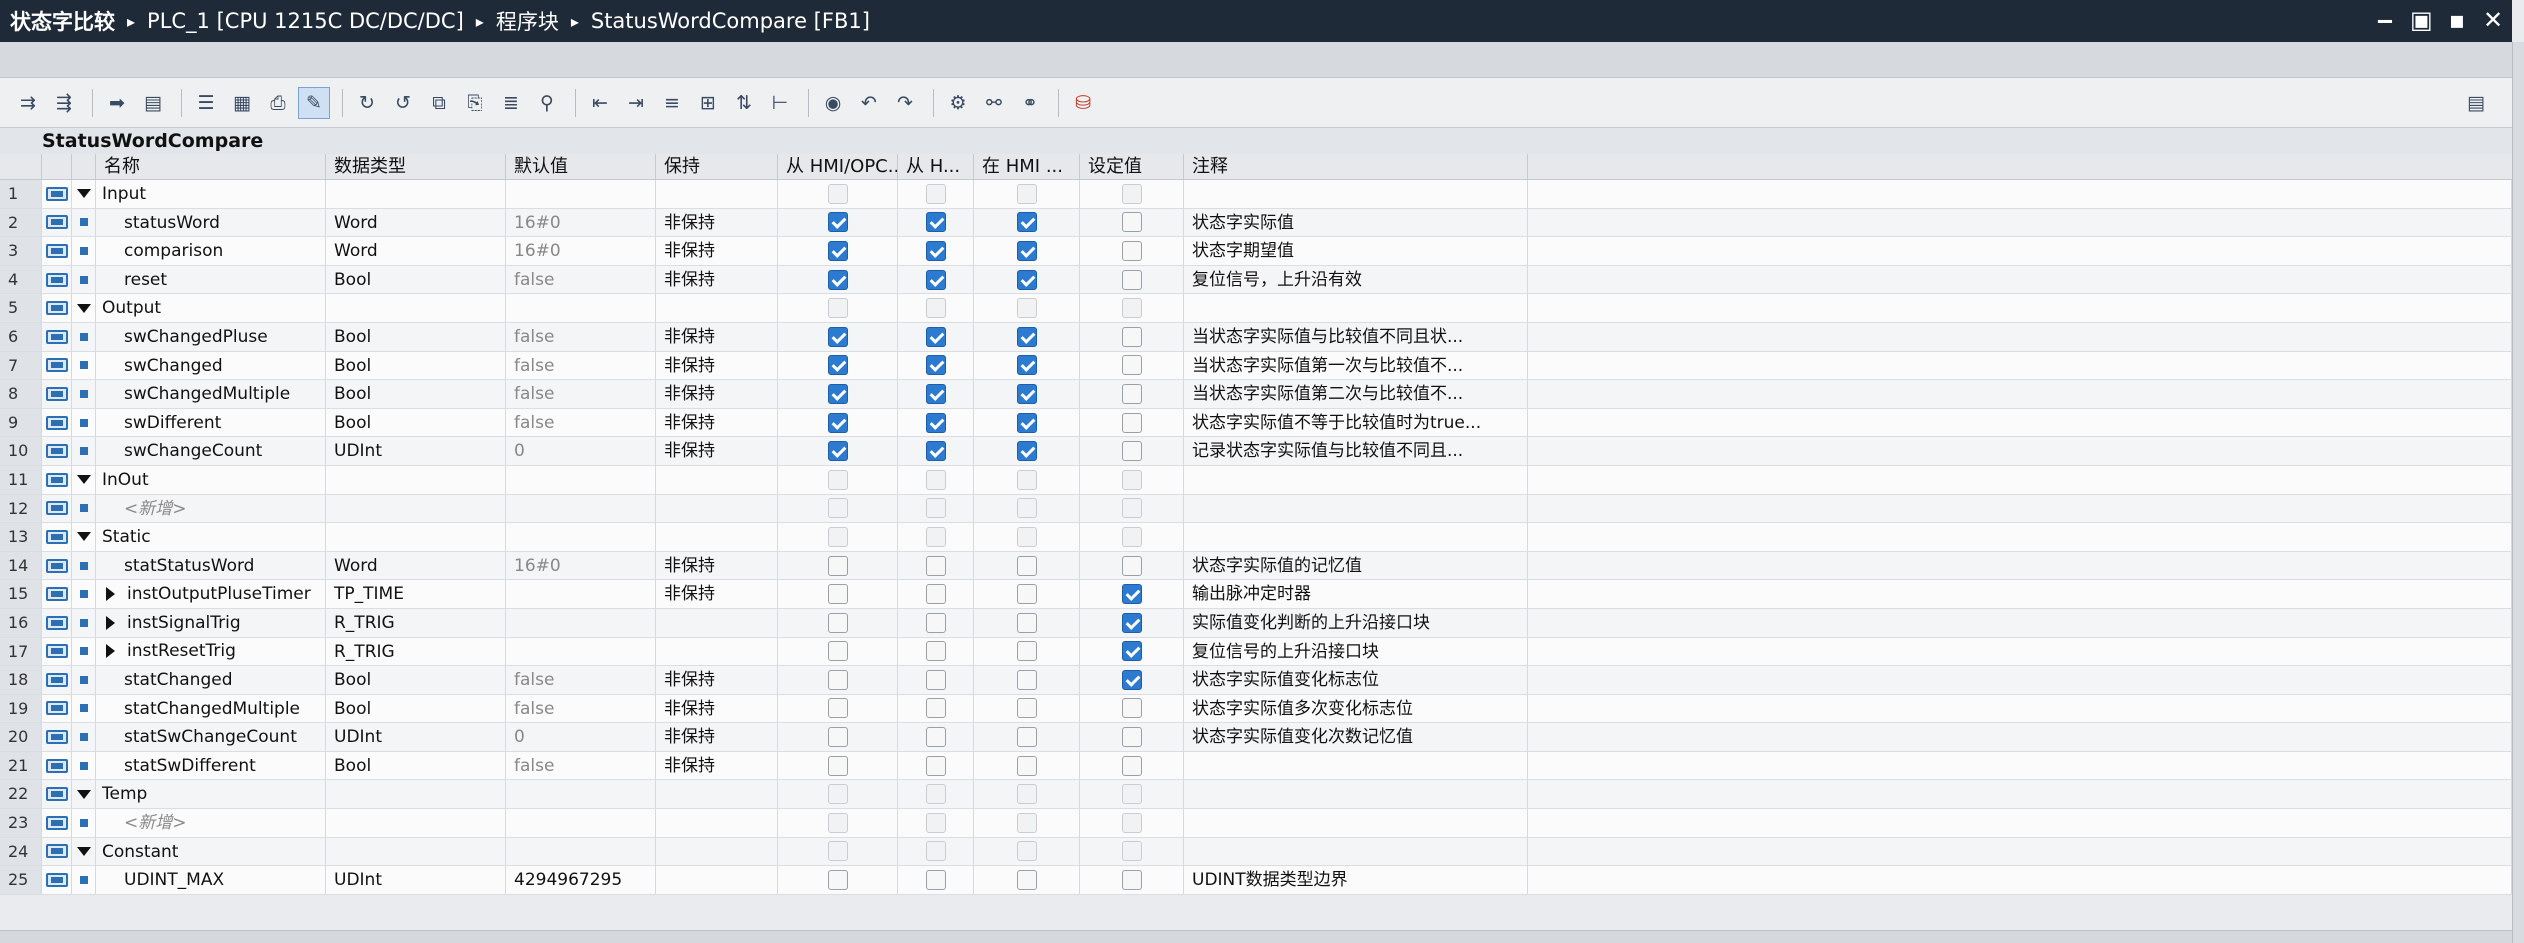  Describe the element at coordinates (403, 103) in the screenshot. I see `reset-icon: ↺` at that location.